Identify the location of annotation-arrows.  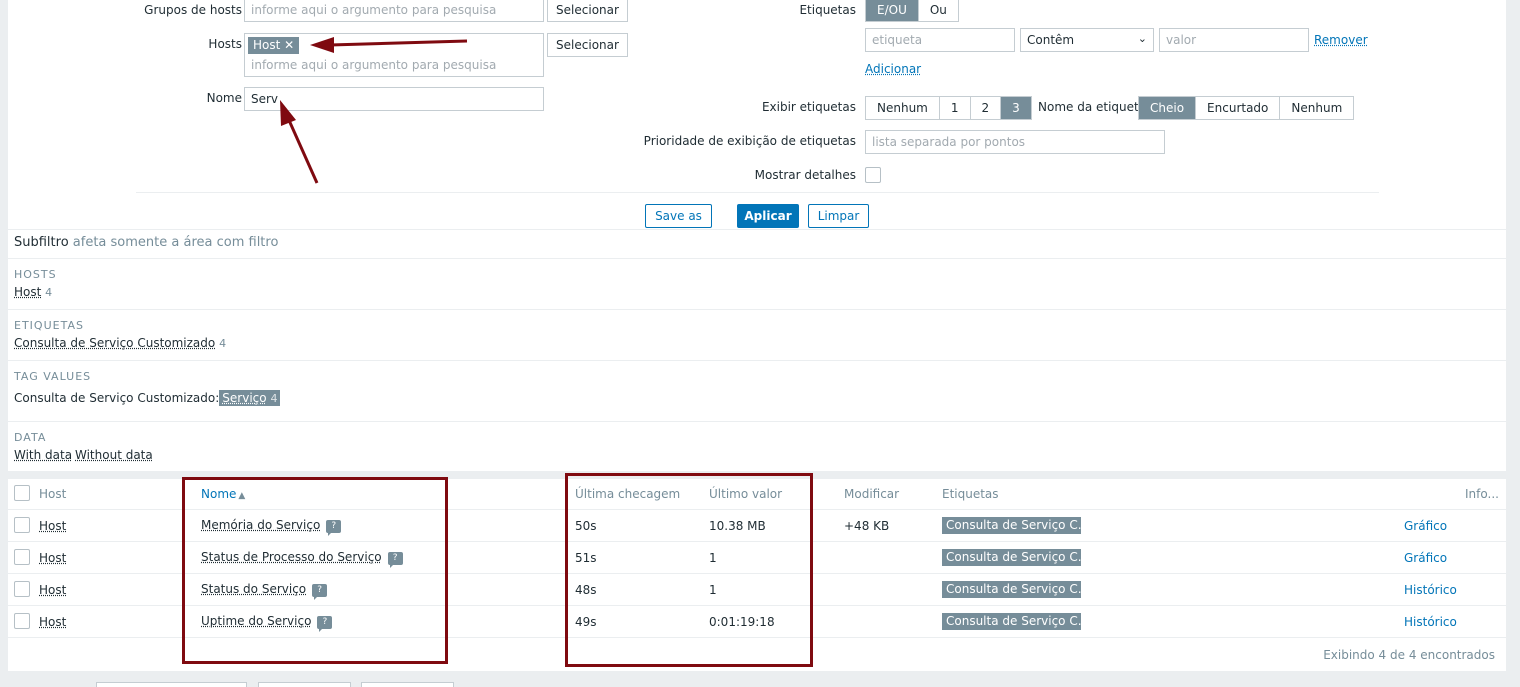
(374, 110).